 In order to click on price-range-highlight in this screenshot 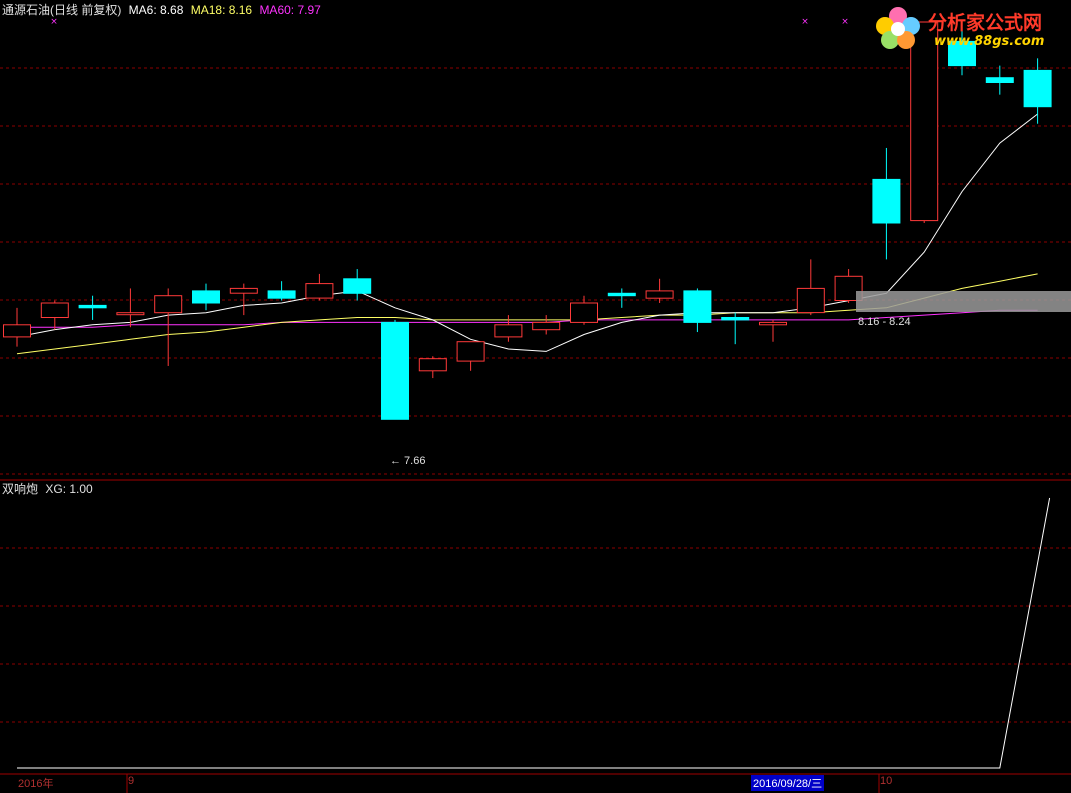, I will do `click(963, 301)`.